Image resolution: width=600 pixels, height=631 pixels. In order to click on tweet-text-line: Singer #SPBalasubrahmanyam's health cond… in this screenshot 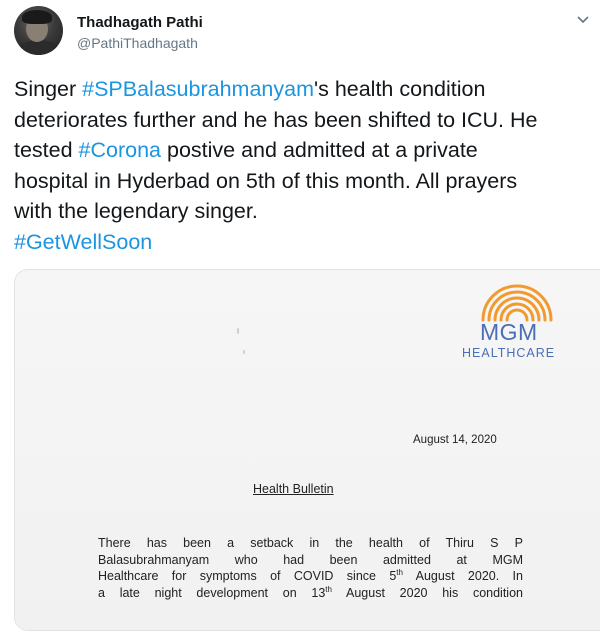, I will do `click(307, 89)`.